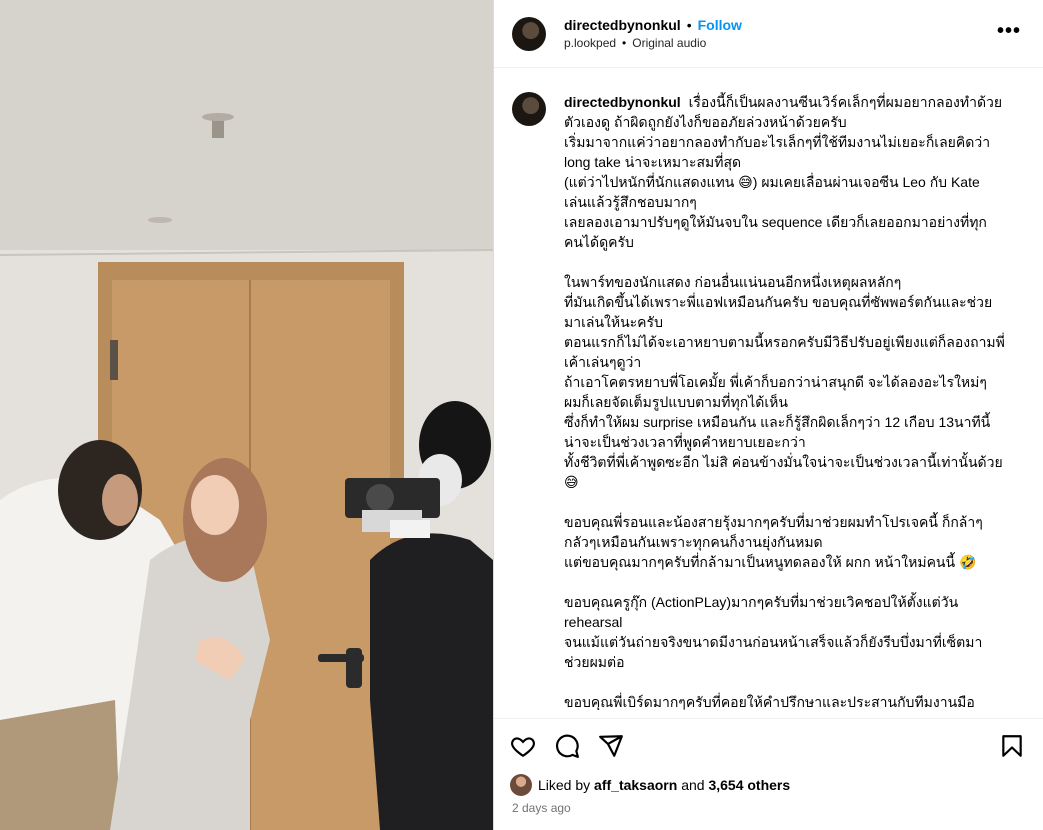 Image resolution: width=1043 pixels, height=830 pixels. I want to click on caption-line: เล่นแล้วรู้สึกชอบมากๆ, so click(630, 202).